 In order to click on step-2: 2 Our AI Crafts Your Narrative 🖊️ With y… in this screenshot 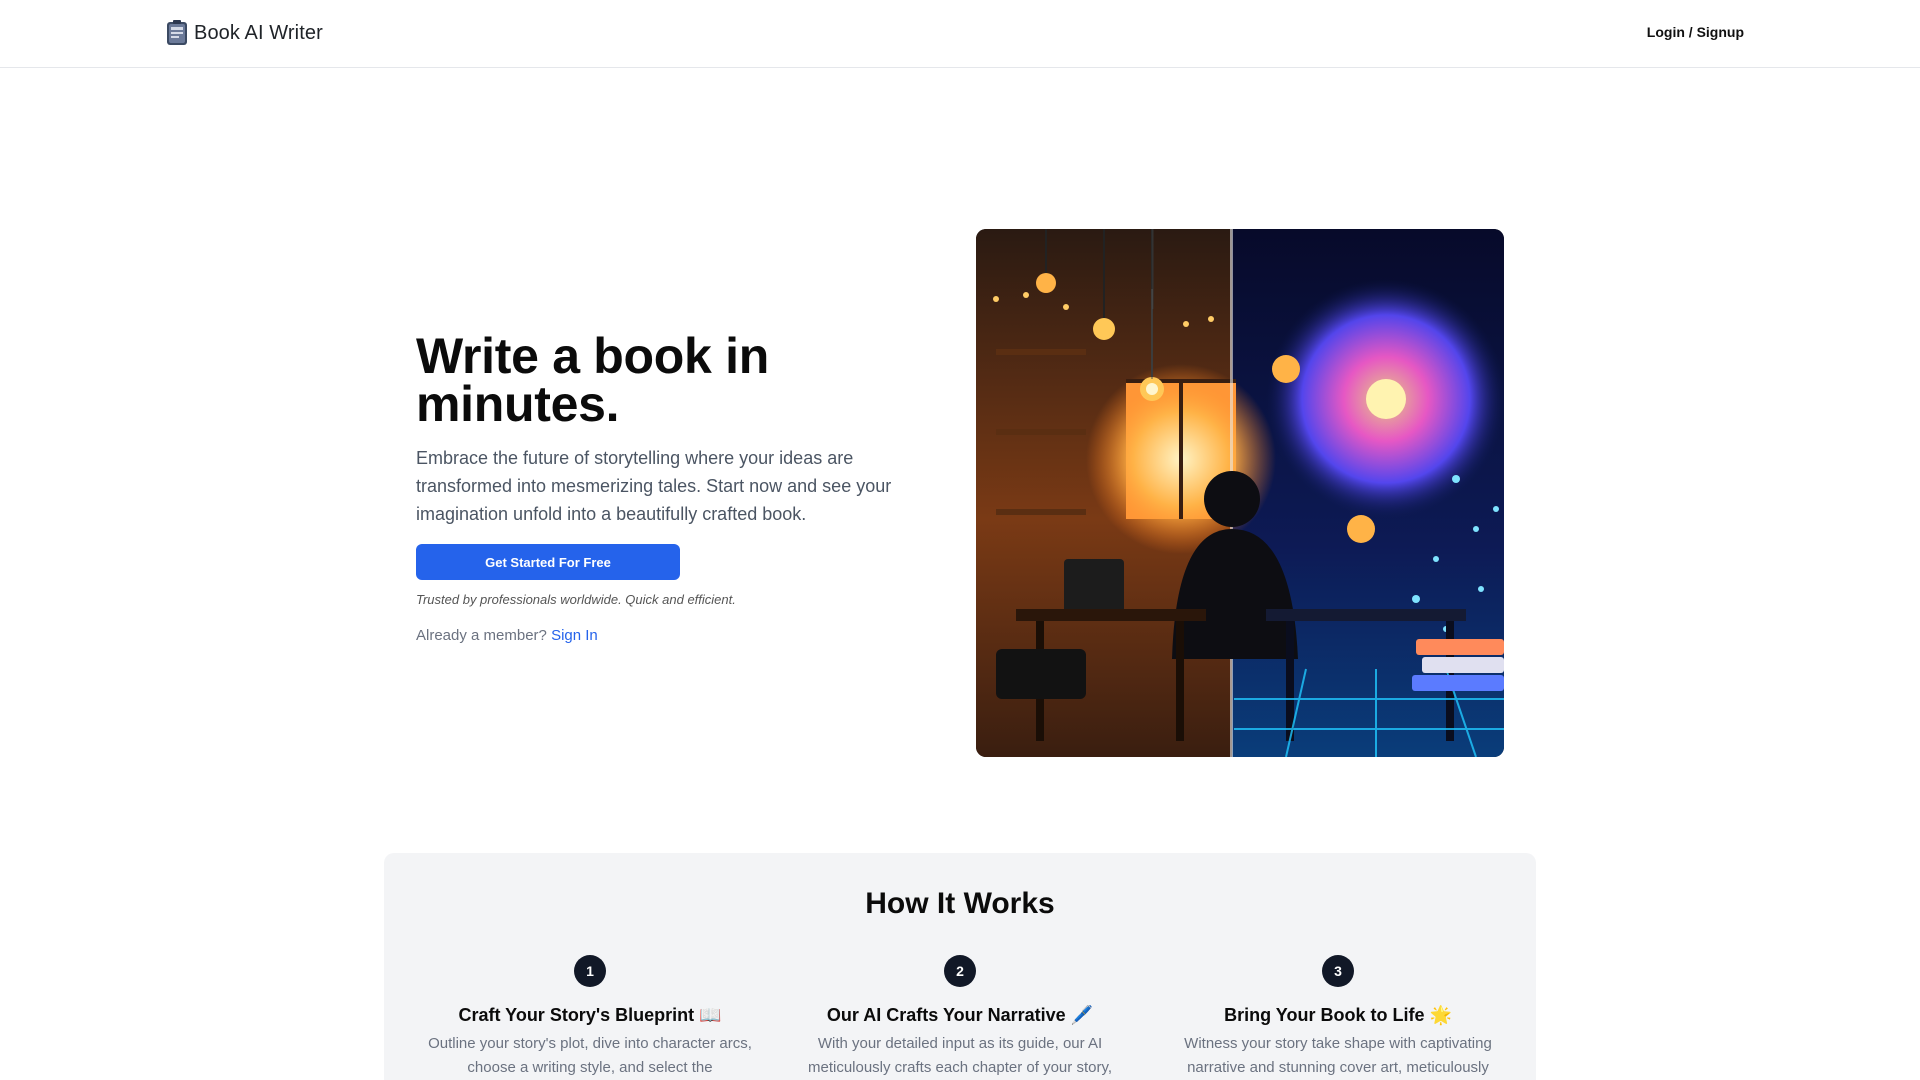, I will do `click(960, 1017)`.